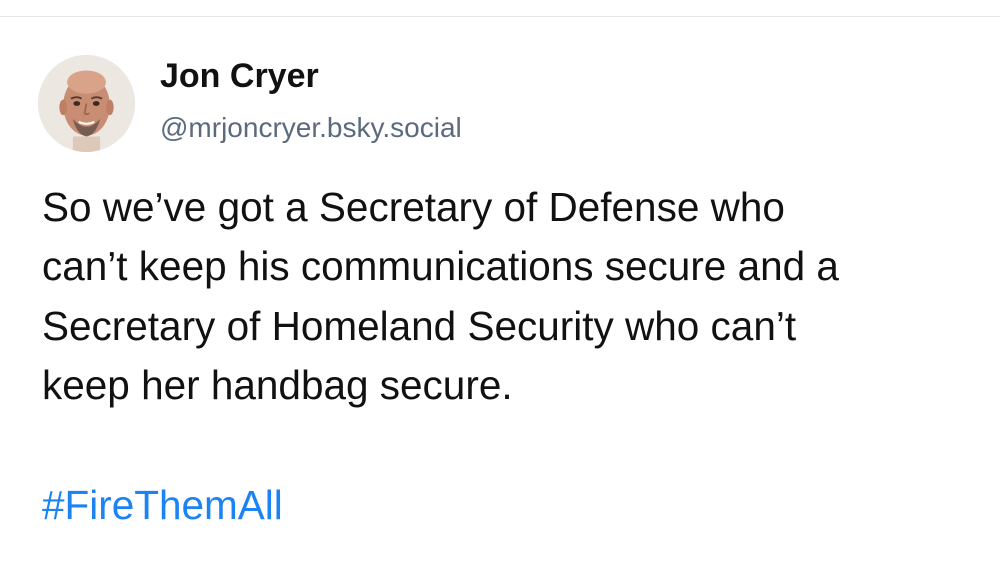 The width and height of the screenshot is (1000, 566). Describe the element at coordinates (239, 76) in the screenshot. I see `author-display-name: Jon Cryer` at that location.